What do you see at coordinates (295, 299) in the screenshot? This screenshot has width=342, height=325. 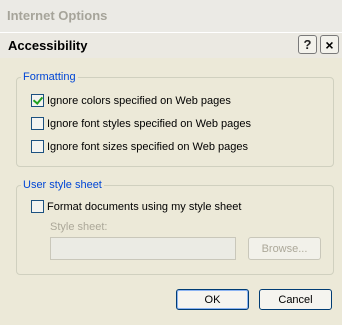 I see `cancel-button: Cancel` at bounding box center [295, 299].